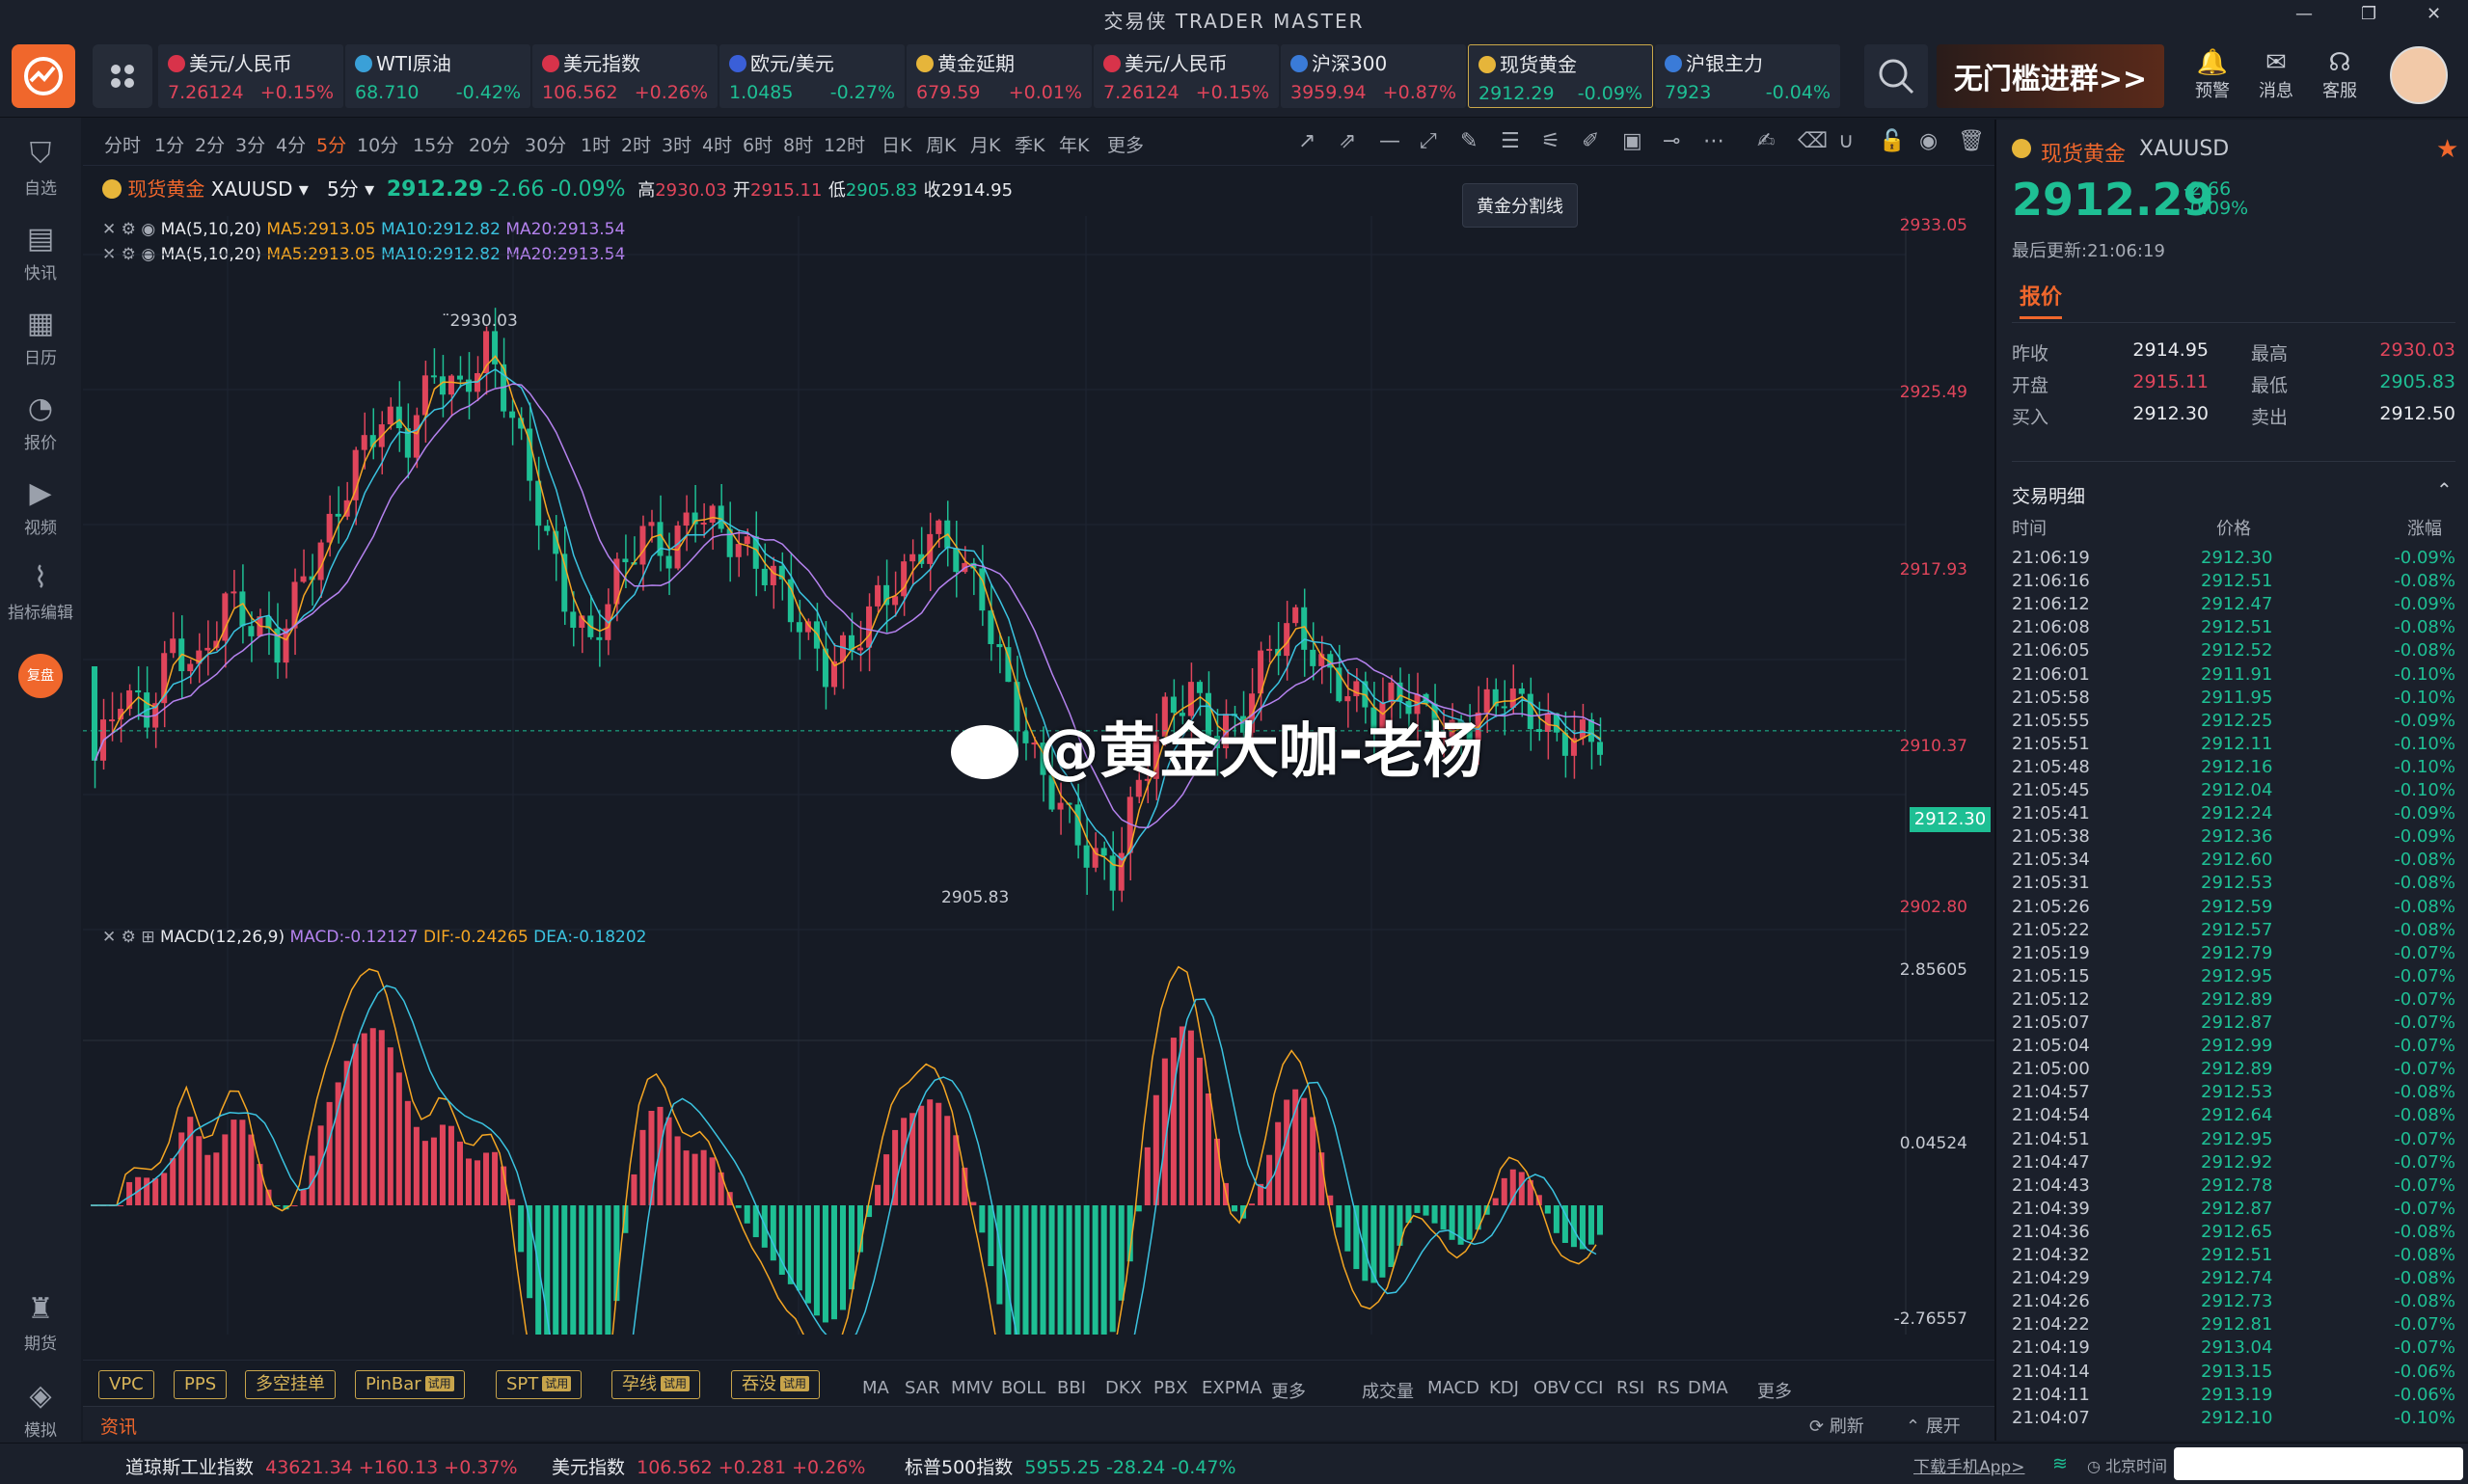 The image size is (2468, 1484). Describe the element at coordinates (40, 592) in the screenshot. I see `sidebar-item-indicator-editor: ⌇ 指标编辑` at that location.